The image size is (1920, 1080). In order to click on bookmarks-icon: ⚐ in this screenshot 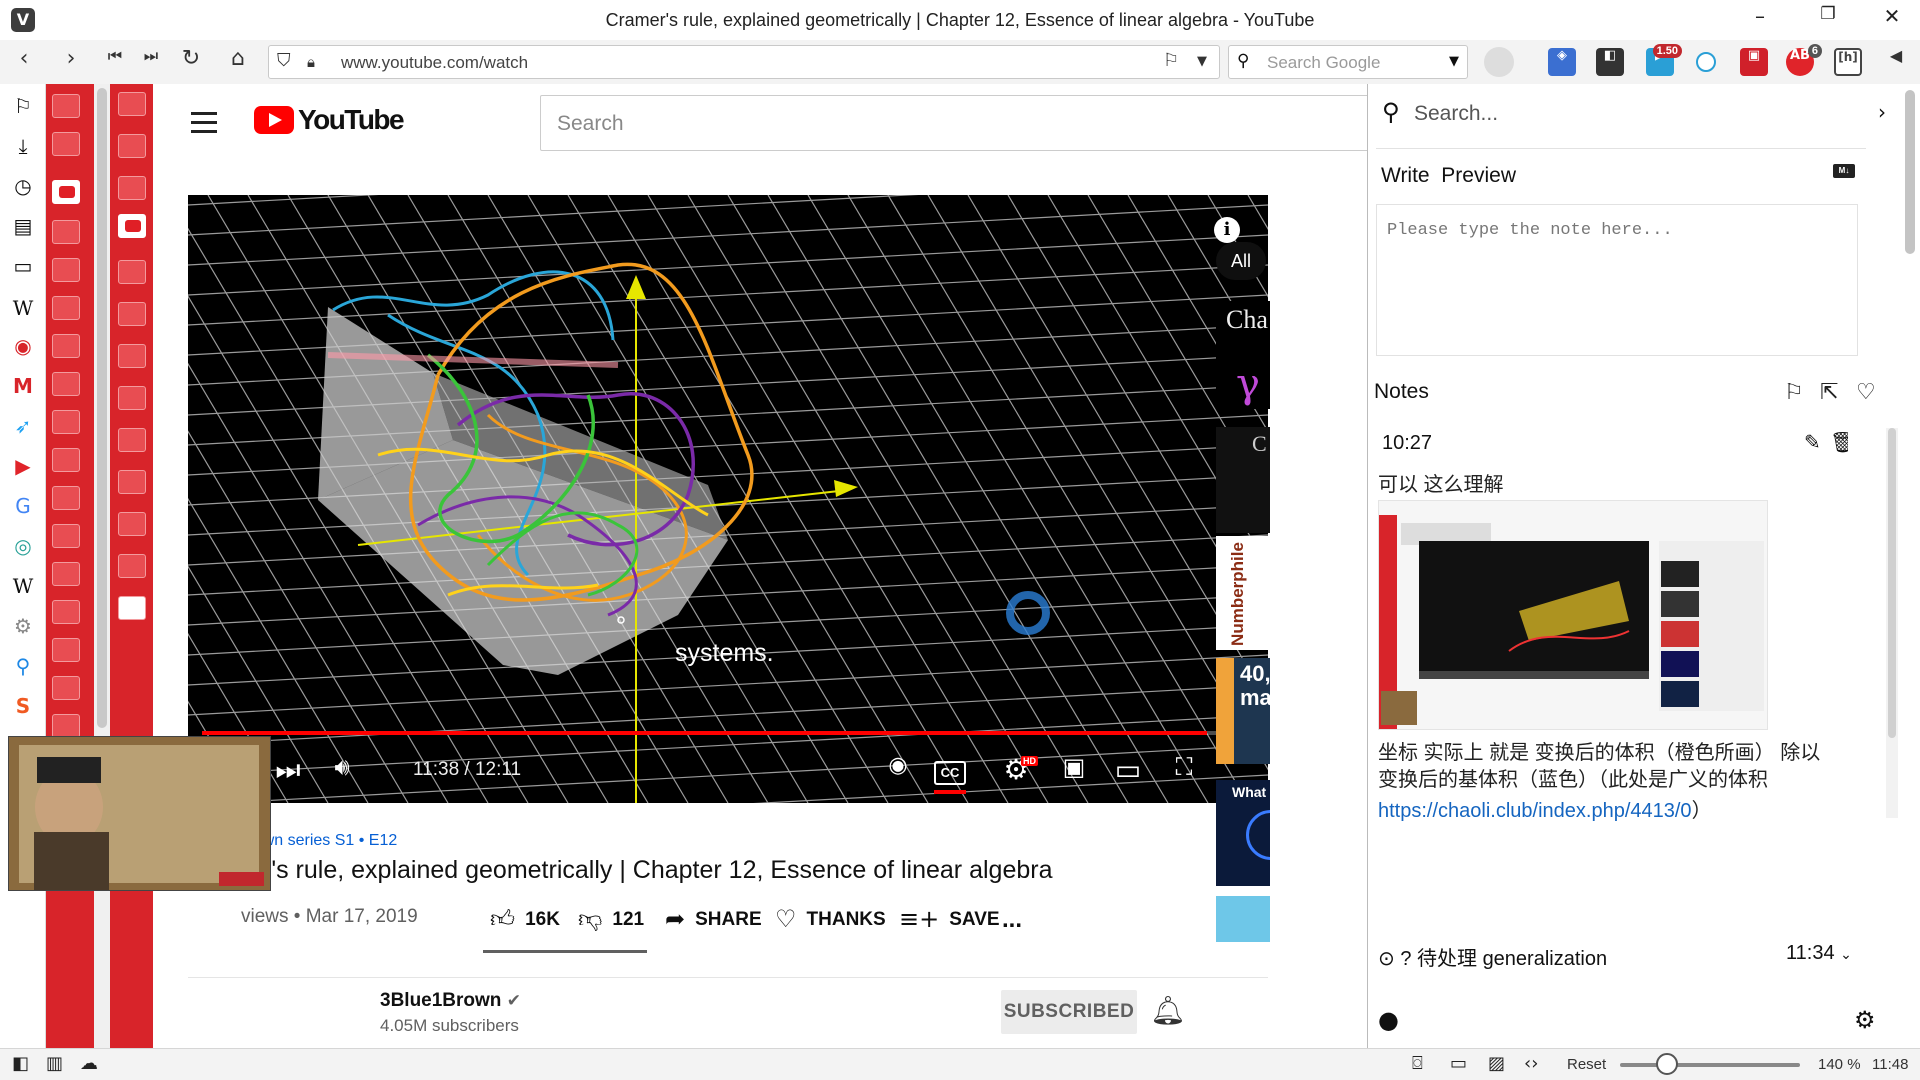, I will do `click(23, 109)`.